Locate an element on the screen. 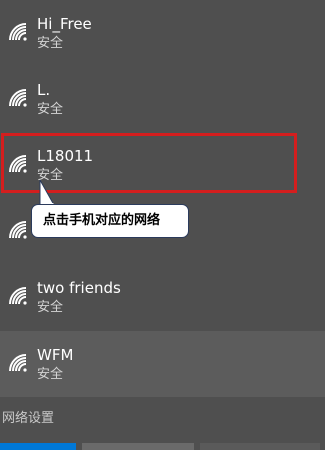 This screenshot has height=450, width=325. wifi-toggle-button is located at coordinates (38, 446).